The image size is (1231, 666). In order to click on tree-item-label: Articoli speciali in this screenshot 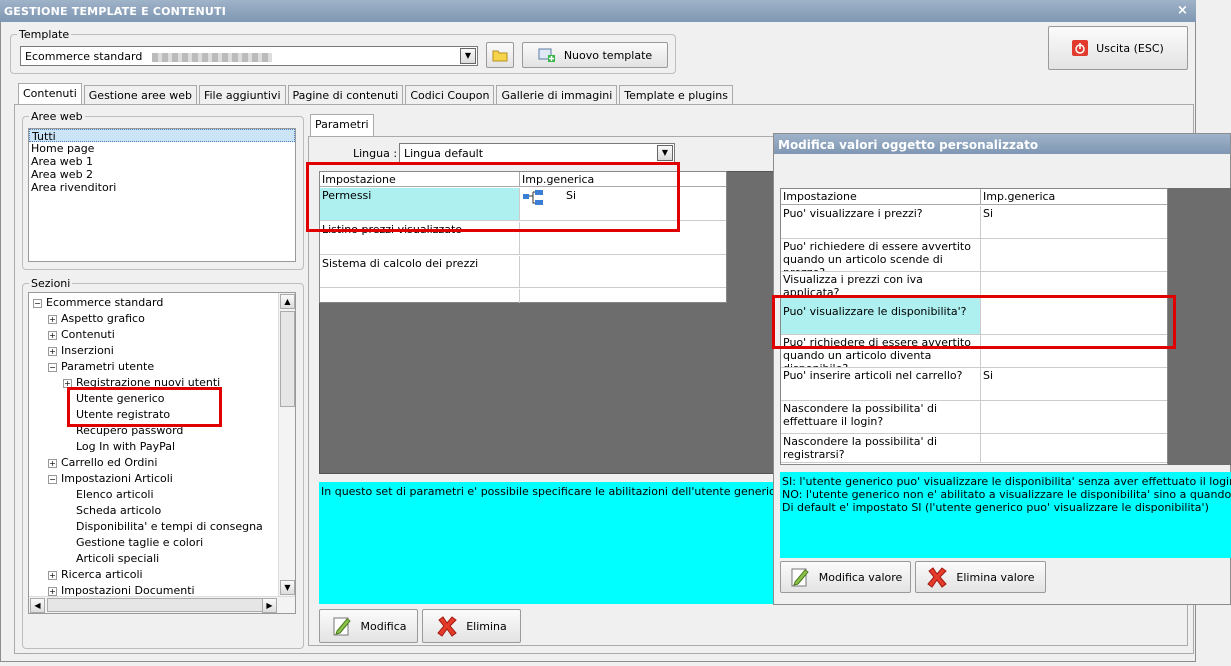, I will do `click(118, 558)`.